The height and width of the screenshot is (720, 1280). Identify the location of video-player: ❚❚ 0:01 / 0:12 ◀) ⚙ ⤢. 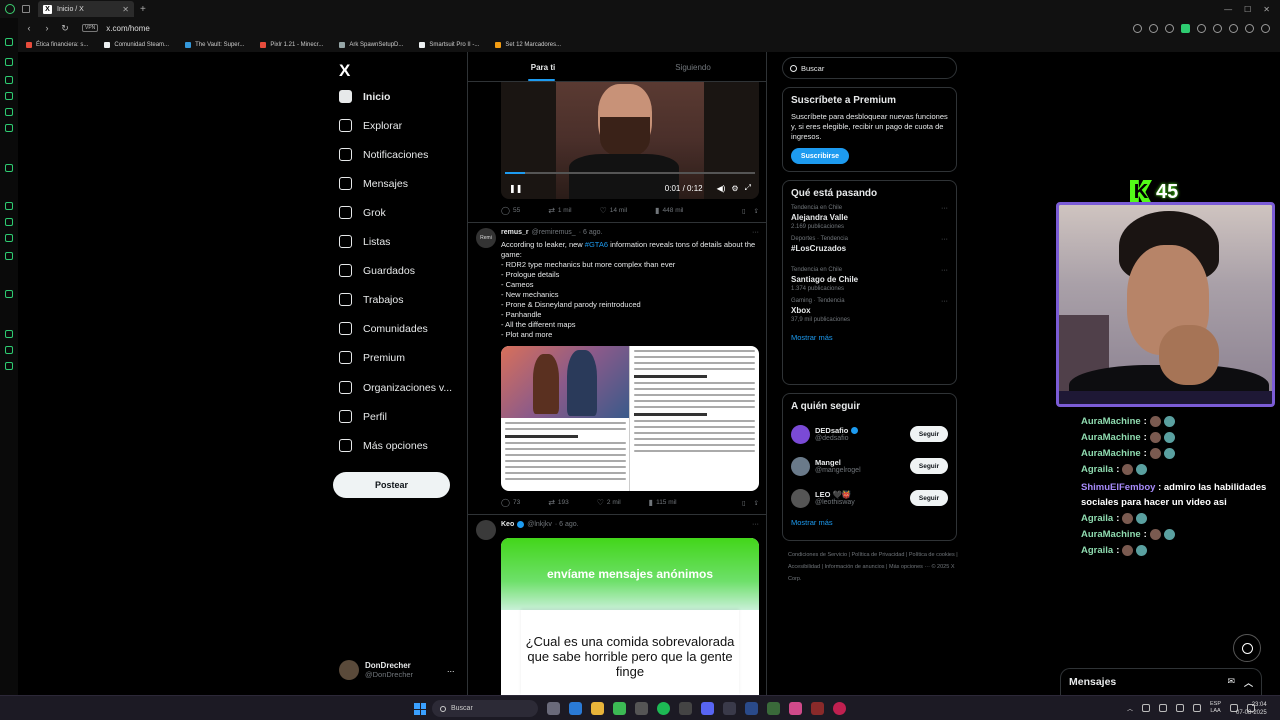
(630, 140).